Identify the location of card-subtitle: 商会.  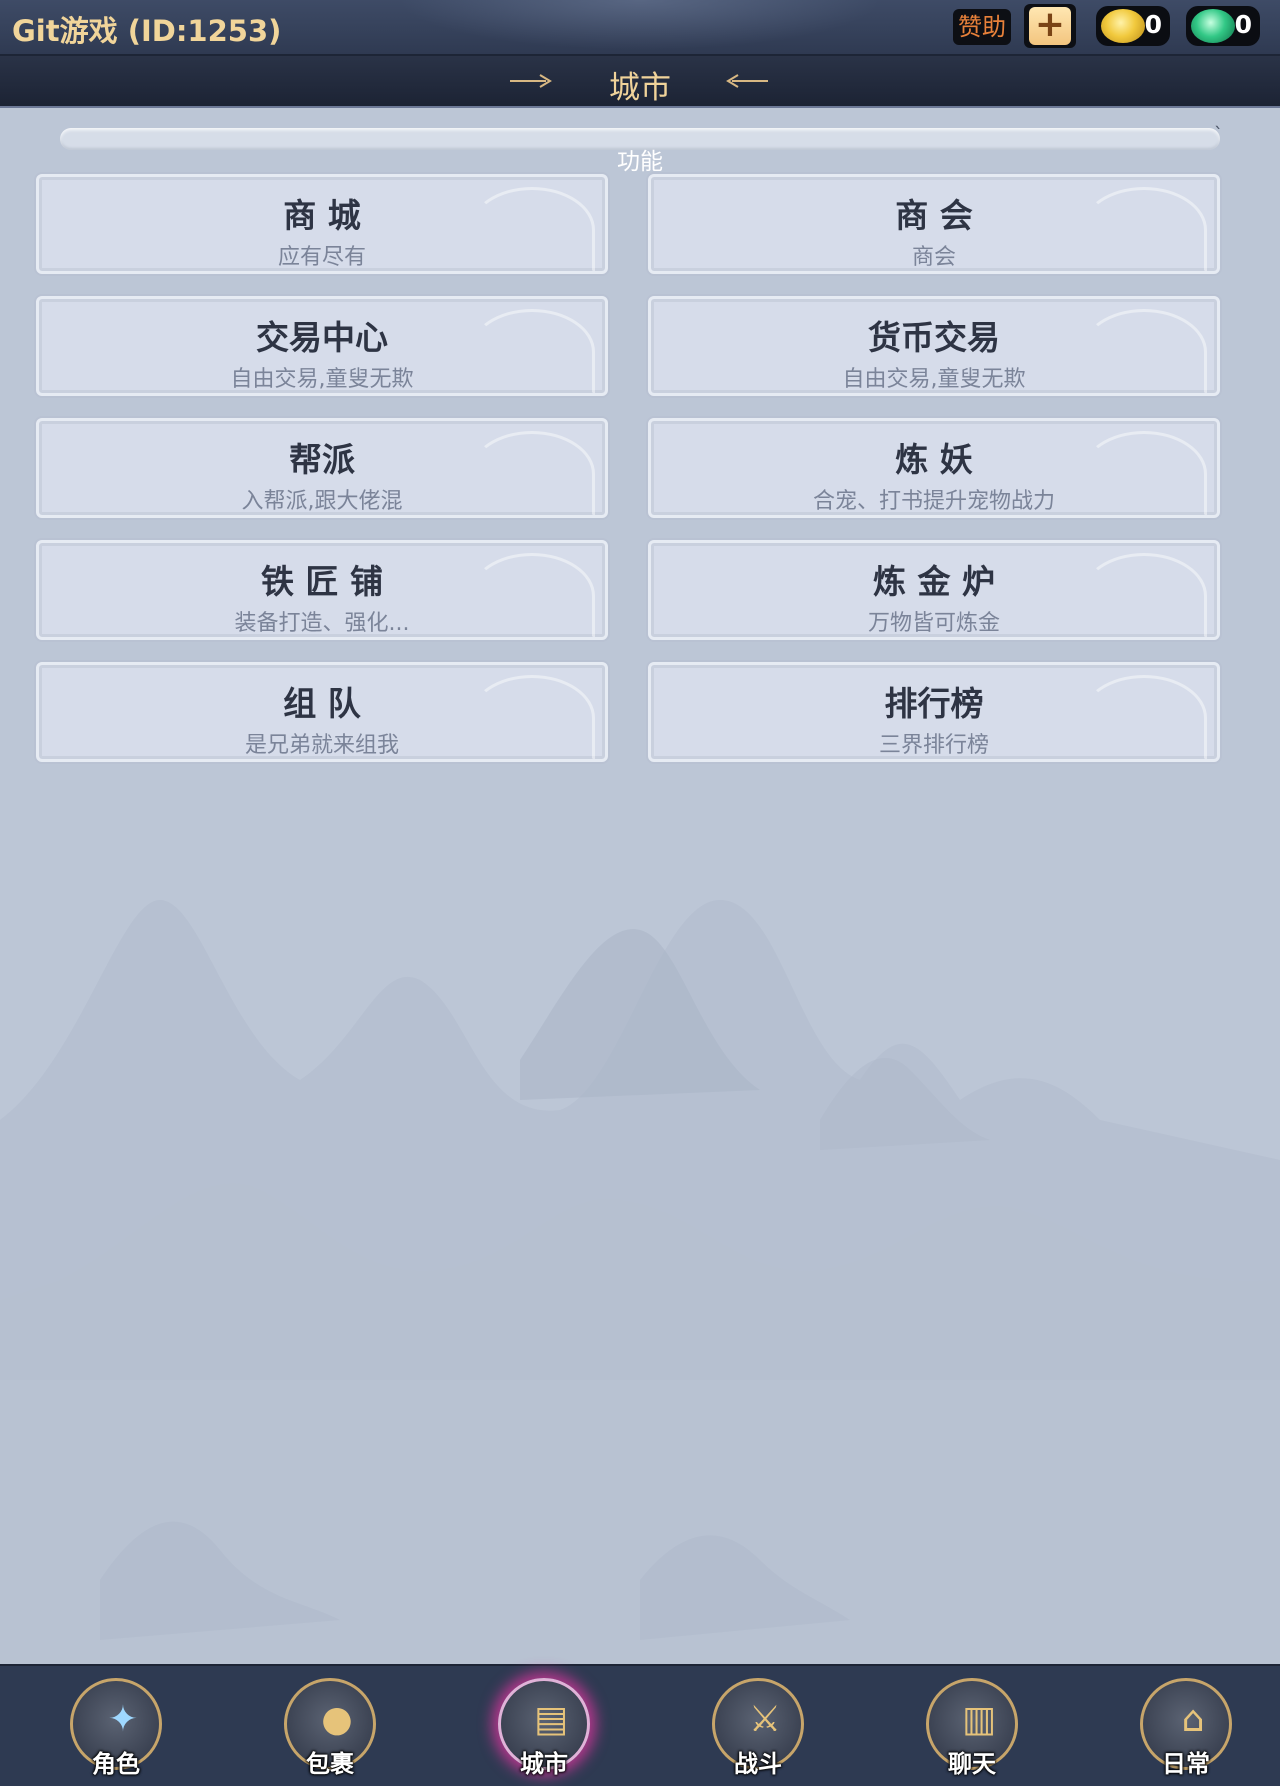
(933, 257).